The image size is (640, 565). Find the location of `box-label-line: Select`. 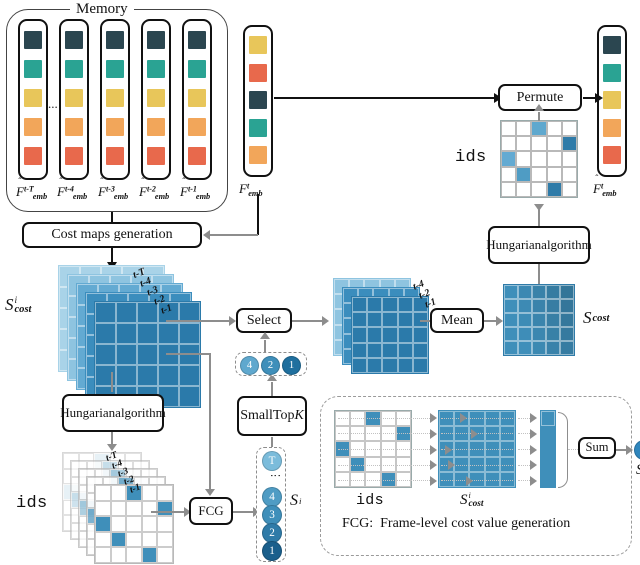

box-label-line: Select is located at coordinates (264, 320).